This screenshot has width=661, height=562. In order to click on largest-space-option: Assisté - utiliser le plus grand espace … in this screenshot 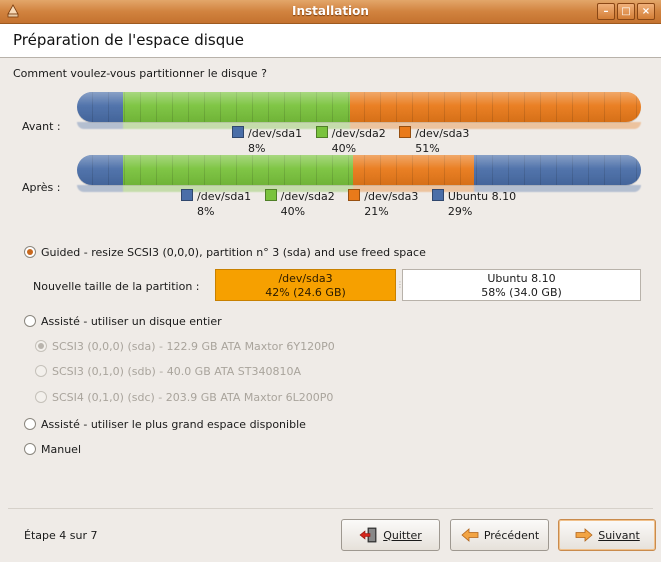, I will do `click(165, 424)`.